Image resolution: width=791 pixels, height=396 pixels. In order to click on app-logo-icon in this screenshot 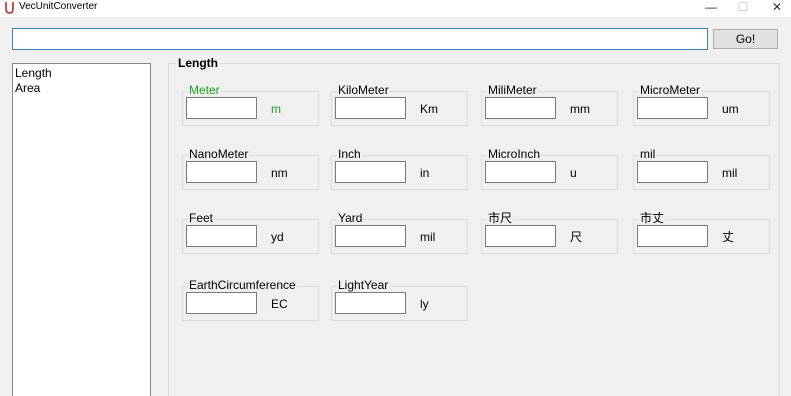, I will do `click(9, 8)`.